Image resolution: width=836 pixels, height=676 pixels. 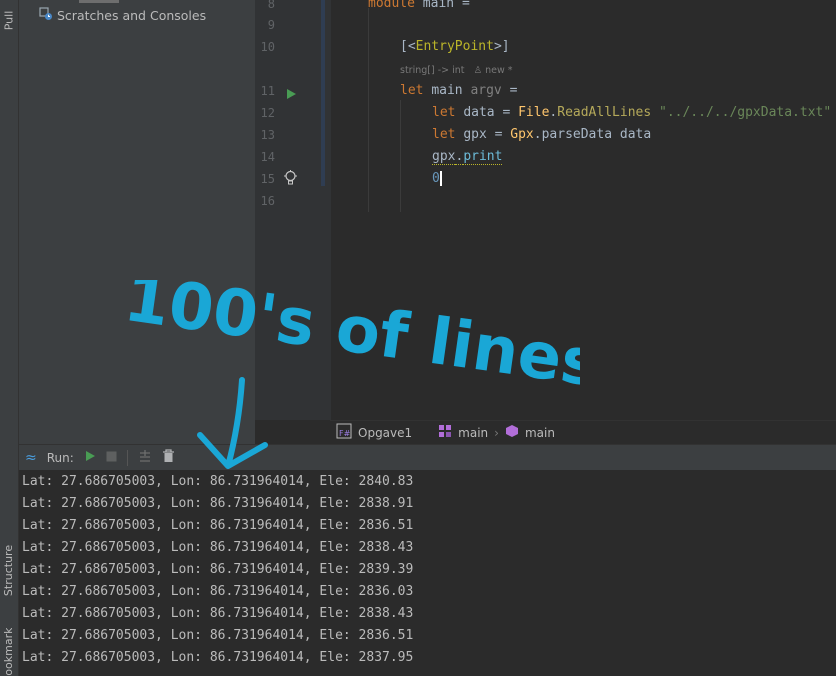 I want to click on svg-text: F#, so click(x=345, y=433).